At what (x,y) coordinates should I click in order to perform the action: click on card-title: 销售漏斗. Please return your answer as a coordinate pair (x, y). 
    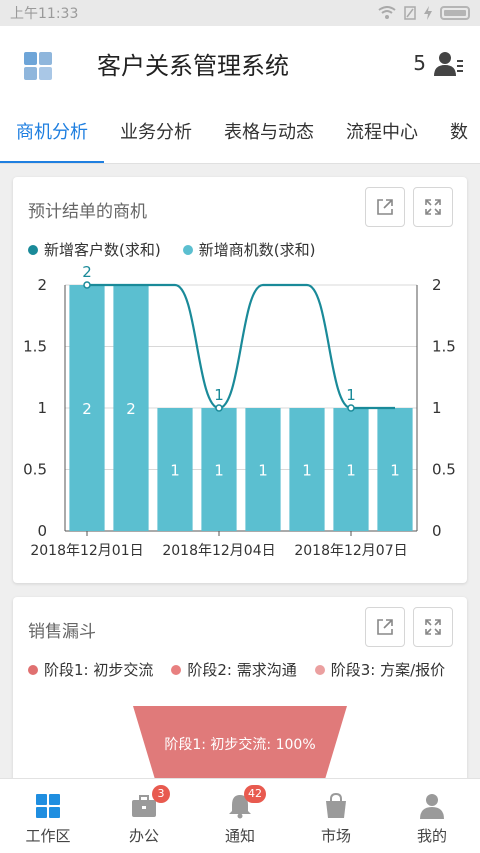
    Looking at the image, I should click on (62, 632).